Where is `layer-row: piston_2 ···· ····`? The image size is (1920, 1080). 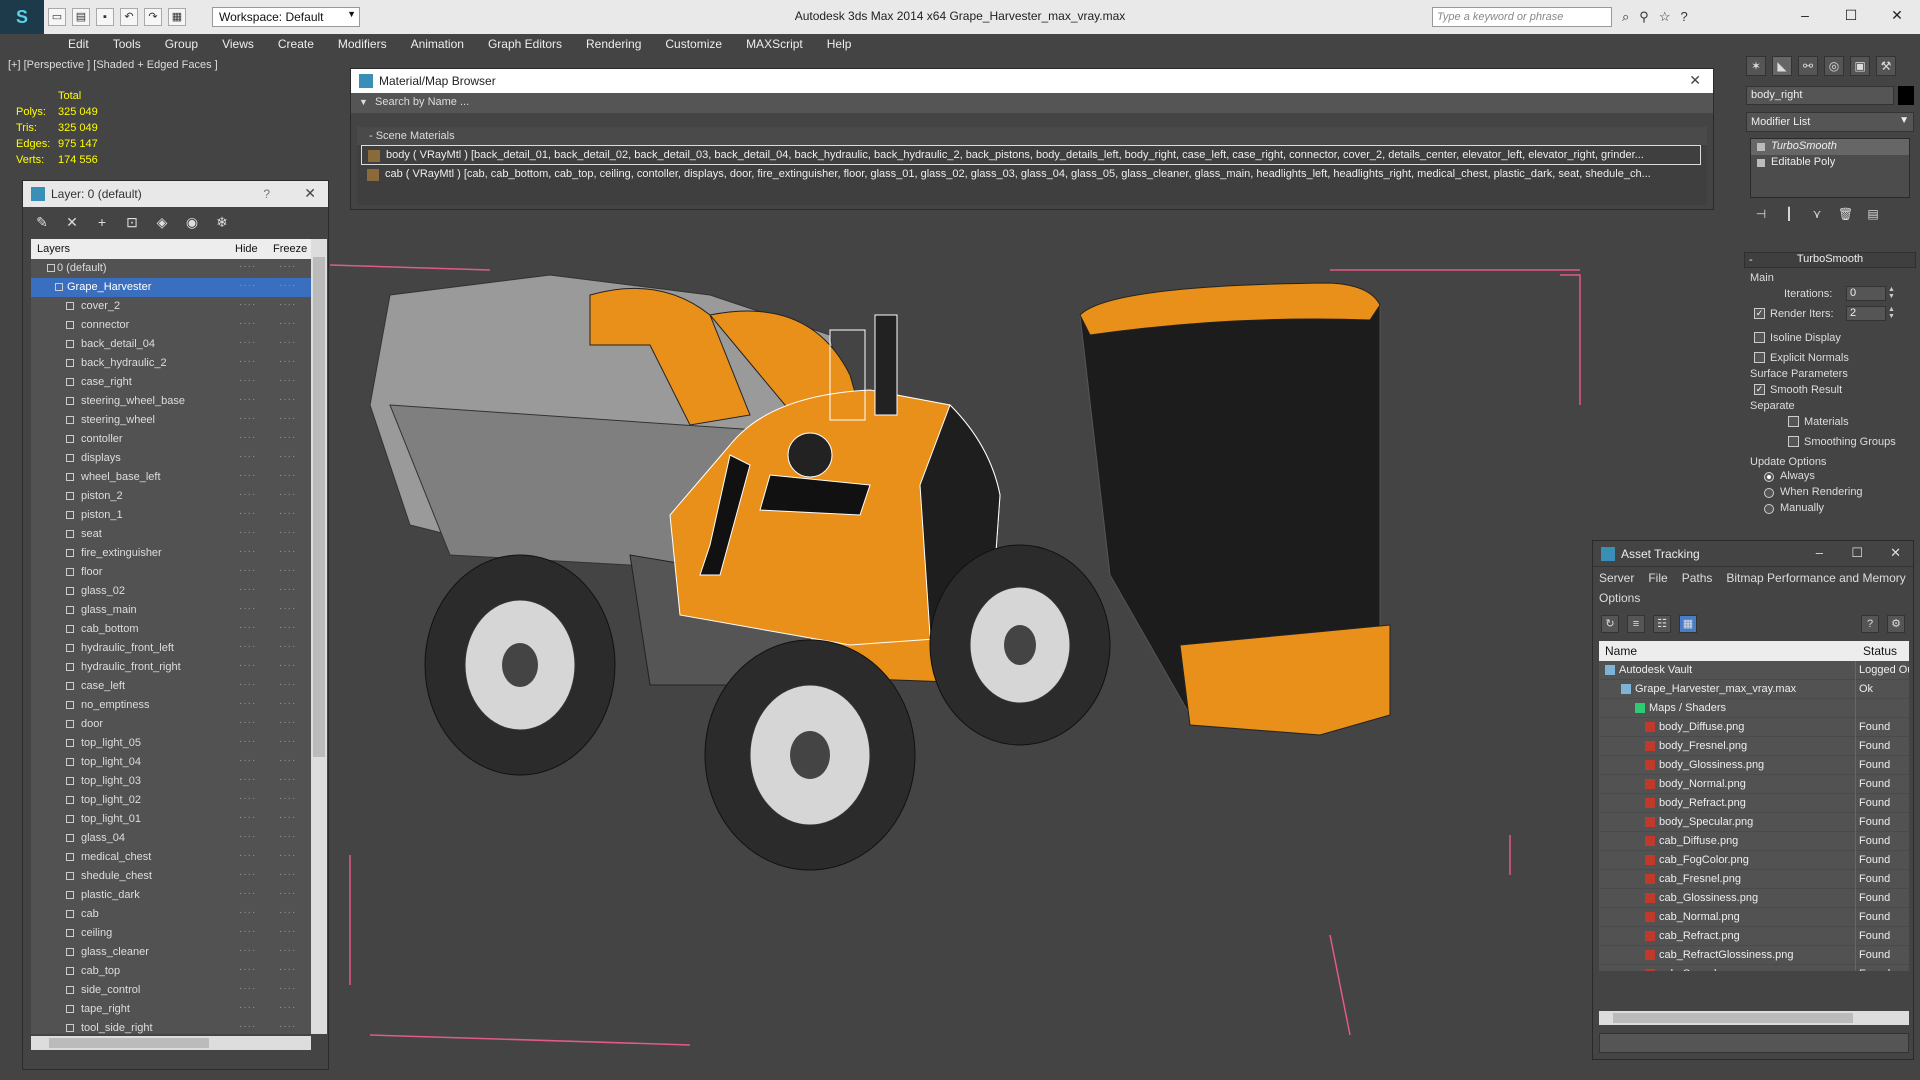 layer-row: piston_2 ···· ···· is located at coordinates (171, 496).